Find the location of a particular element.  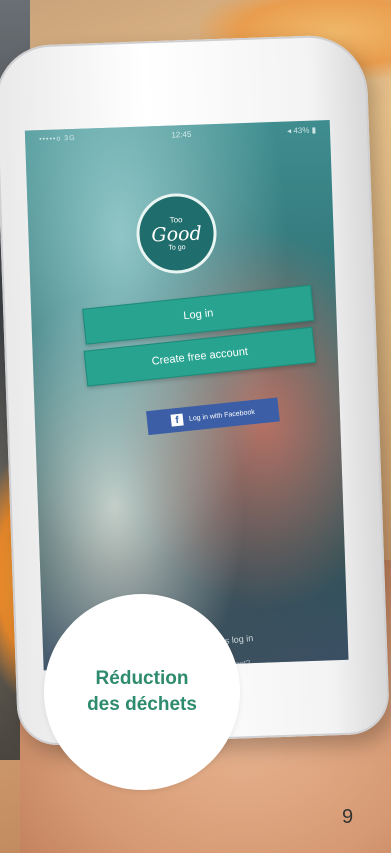

logo-bottom-text: To go is located at coordinates (177, 248).